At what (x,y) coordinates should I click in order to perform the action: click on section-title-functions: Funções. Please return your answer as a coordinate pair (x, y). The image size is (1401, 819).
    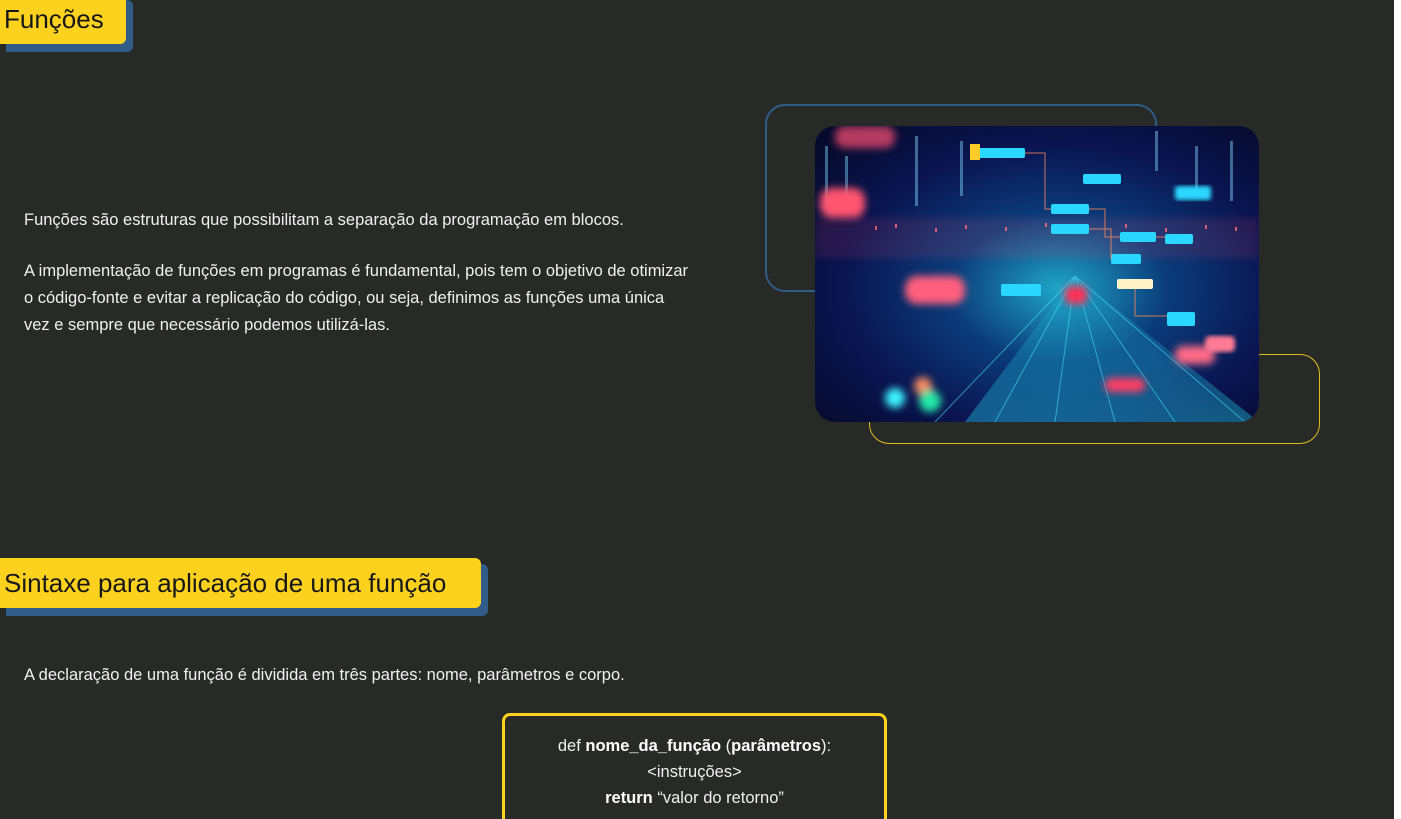
    Looking at the image, I should click on (63, 22).